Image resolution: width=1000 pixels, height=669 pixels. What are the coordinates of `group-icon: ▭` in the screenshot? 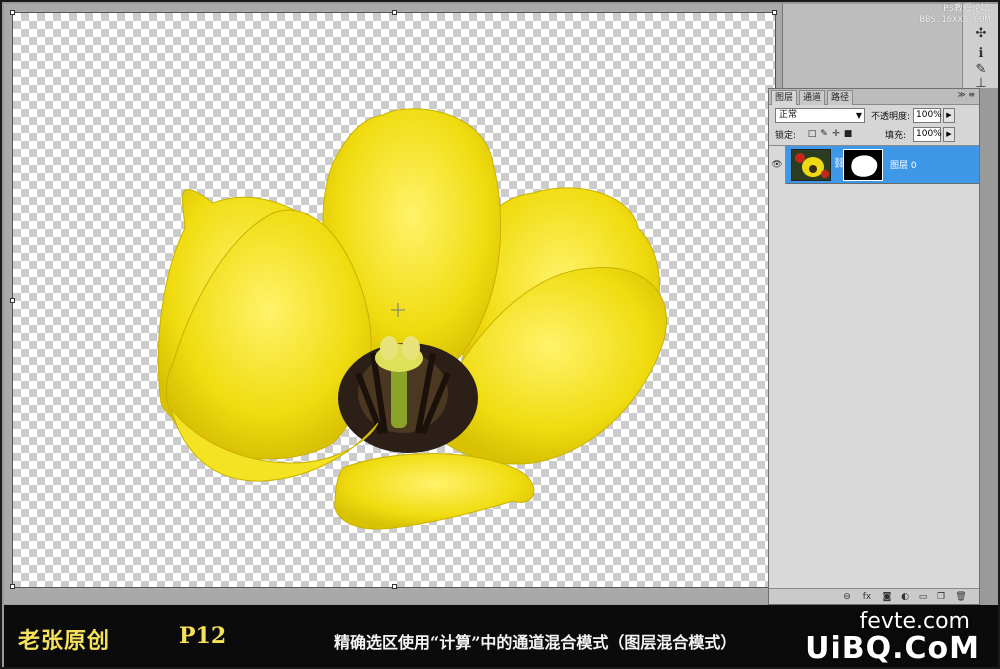 It's located at (923, 597).